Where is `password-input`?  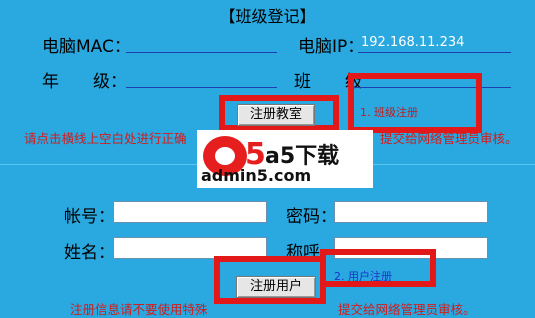
password-input is located at coordinates (411, 212).